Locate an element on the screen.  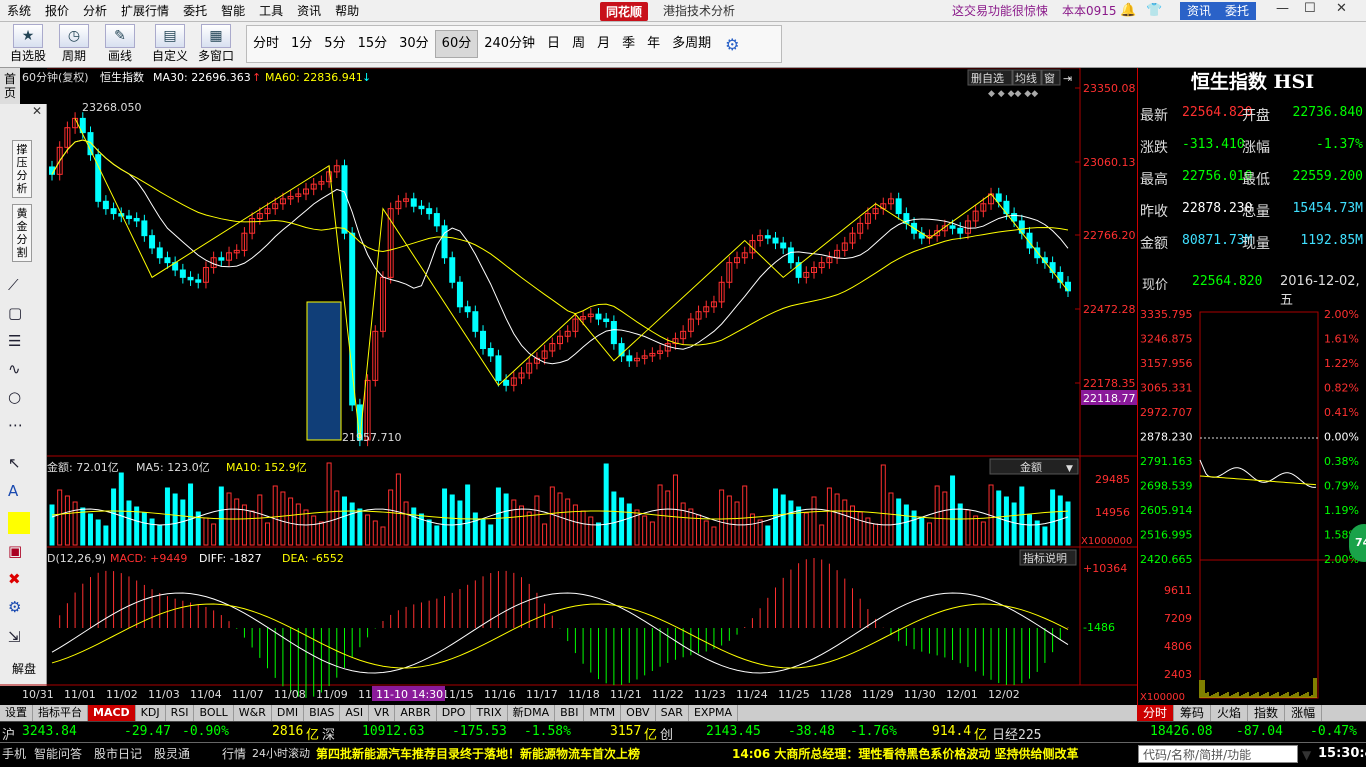
status-24h: 24小时滚动 is located at coordinates (281, 754).